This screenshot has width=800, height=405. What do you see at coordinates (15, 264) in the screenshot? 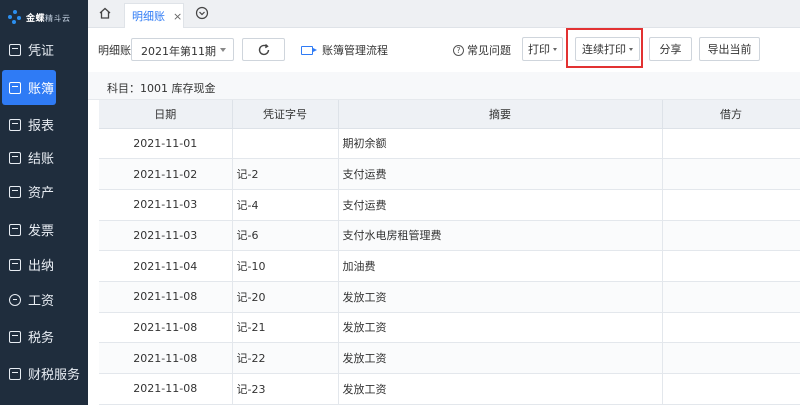
I see `cashier-icon` at bounding box center [15, 264].